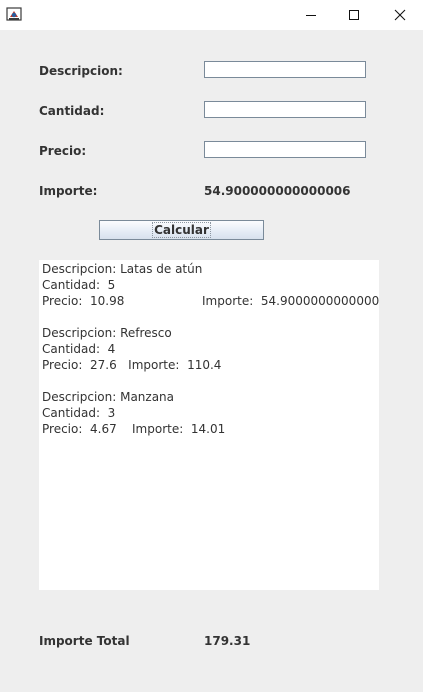 The image size is (423, 692). I want to click on java-app-icon, so click(14, 14).